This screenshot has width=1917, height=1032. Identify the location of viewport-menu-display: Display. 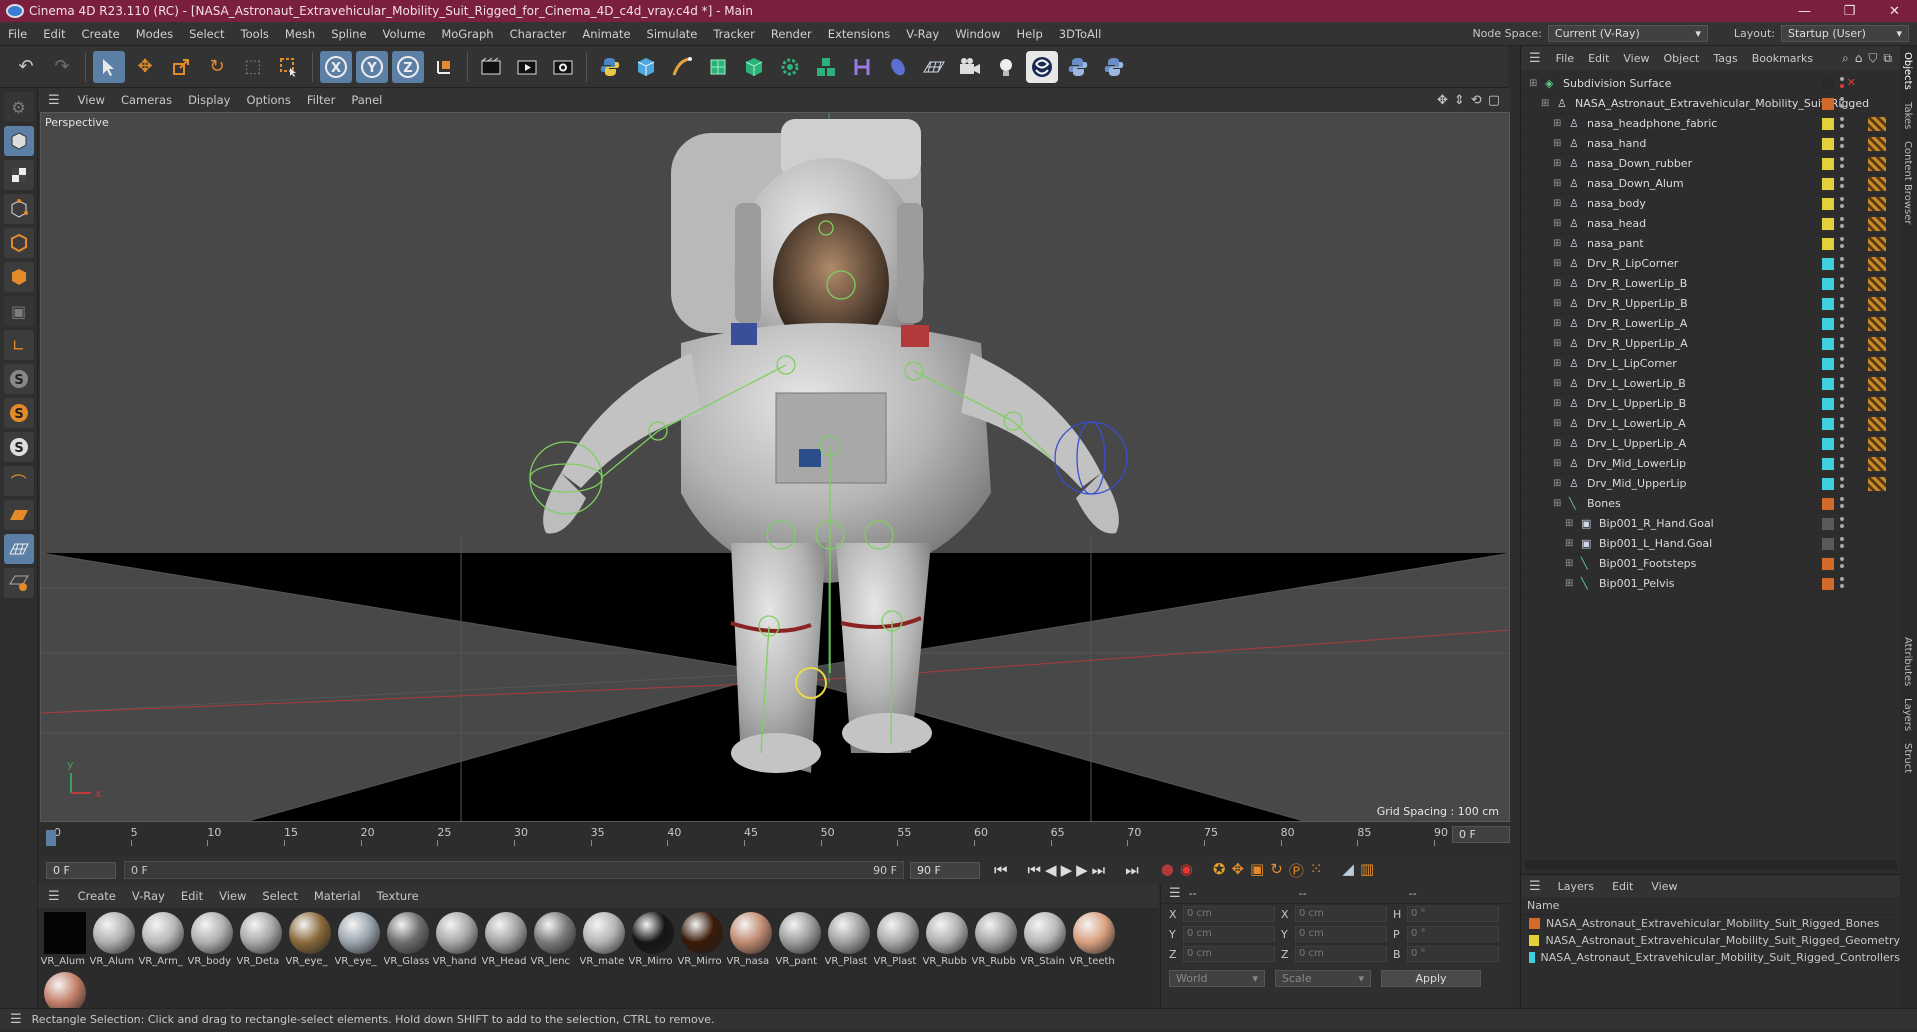
(209, 100).